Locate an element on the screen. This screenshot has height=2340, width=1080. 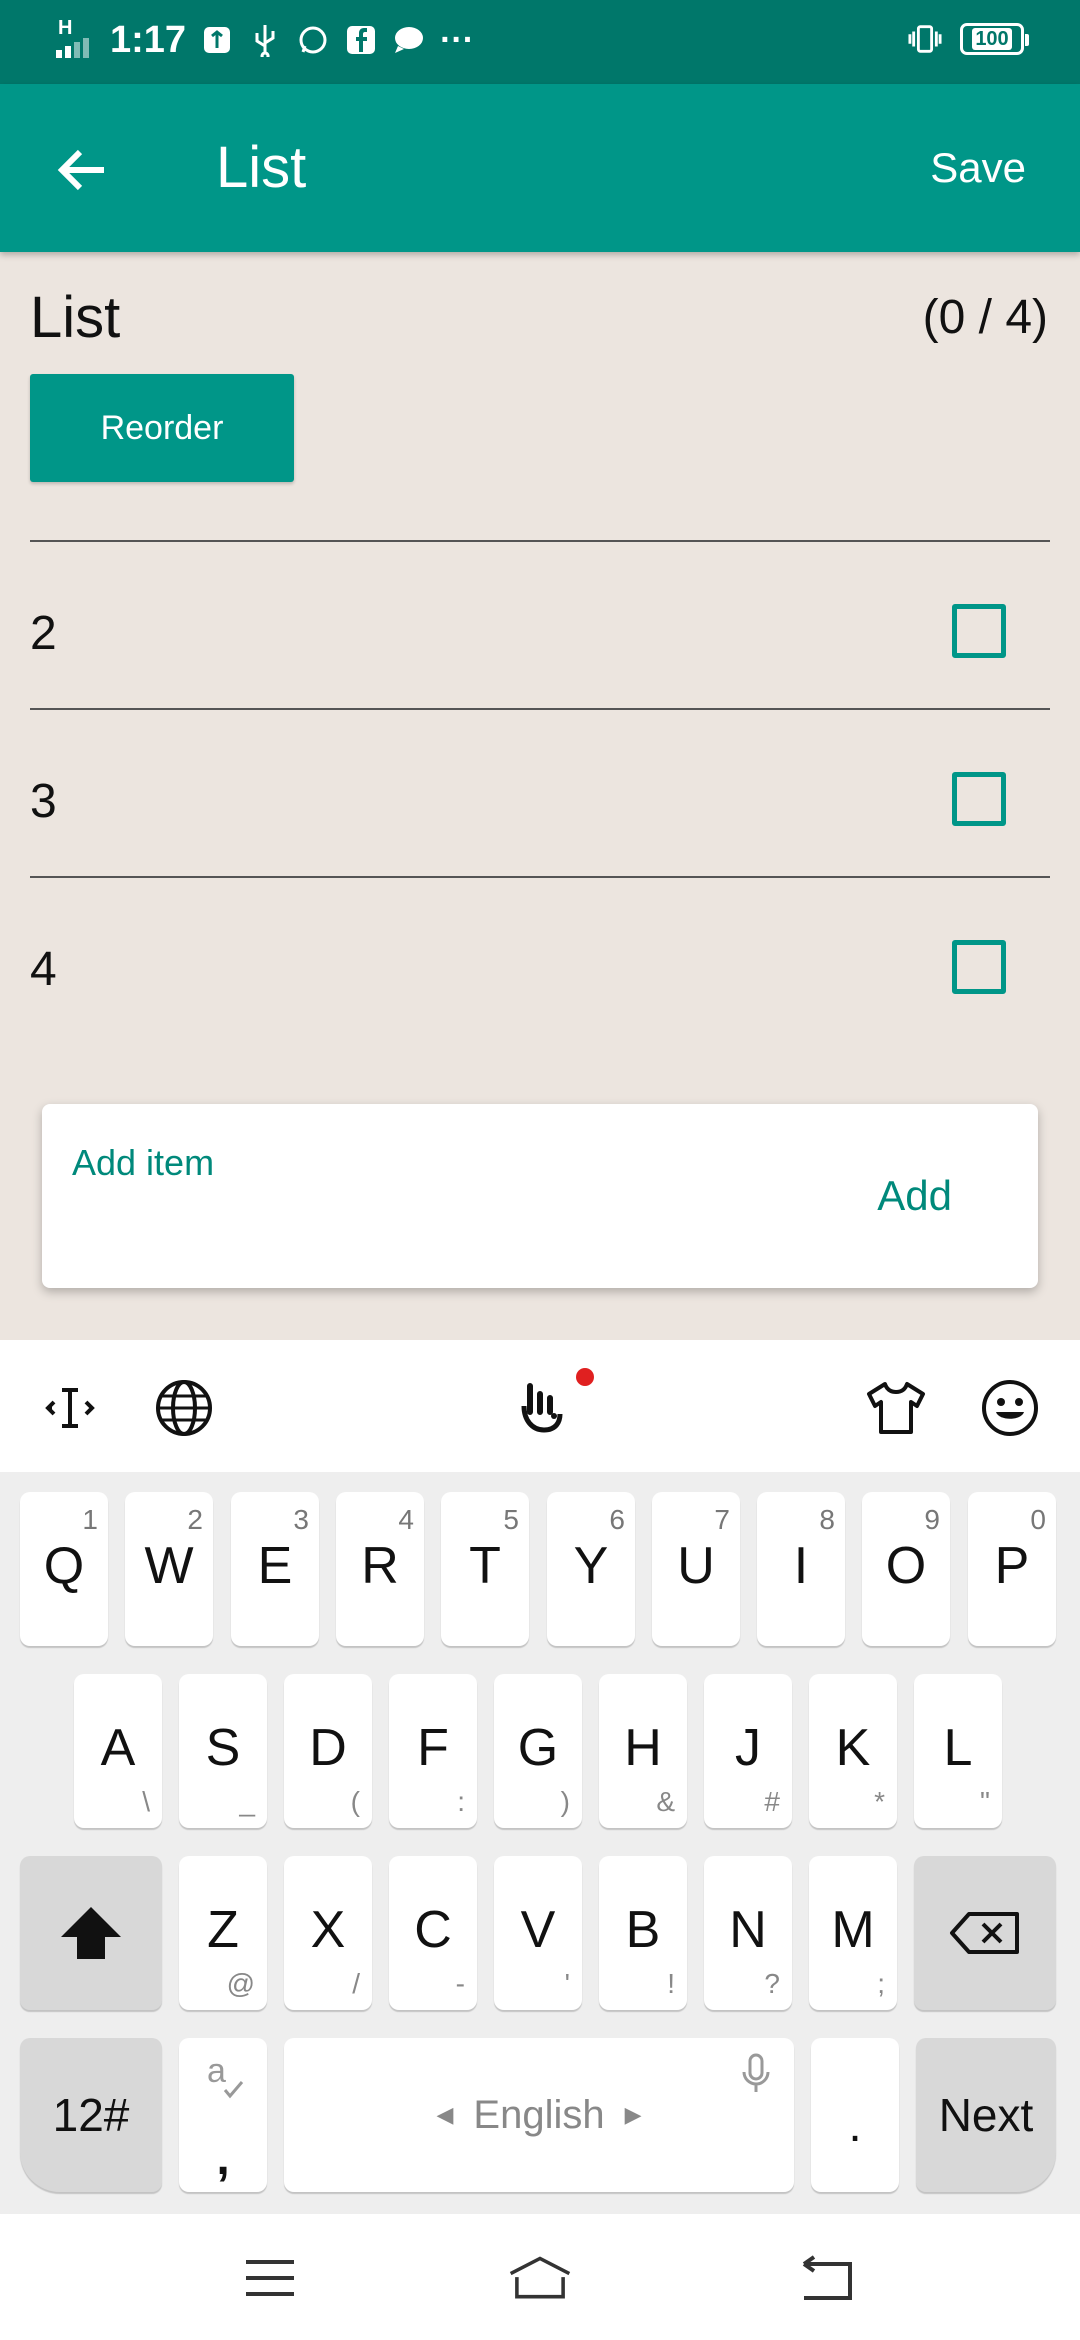
menu-icon is located at coordinates (270, 2278).